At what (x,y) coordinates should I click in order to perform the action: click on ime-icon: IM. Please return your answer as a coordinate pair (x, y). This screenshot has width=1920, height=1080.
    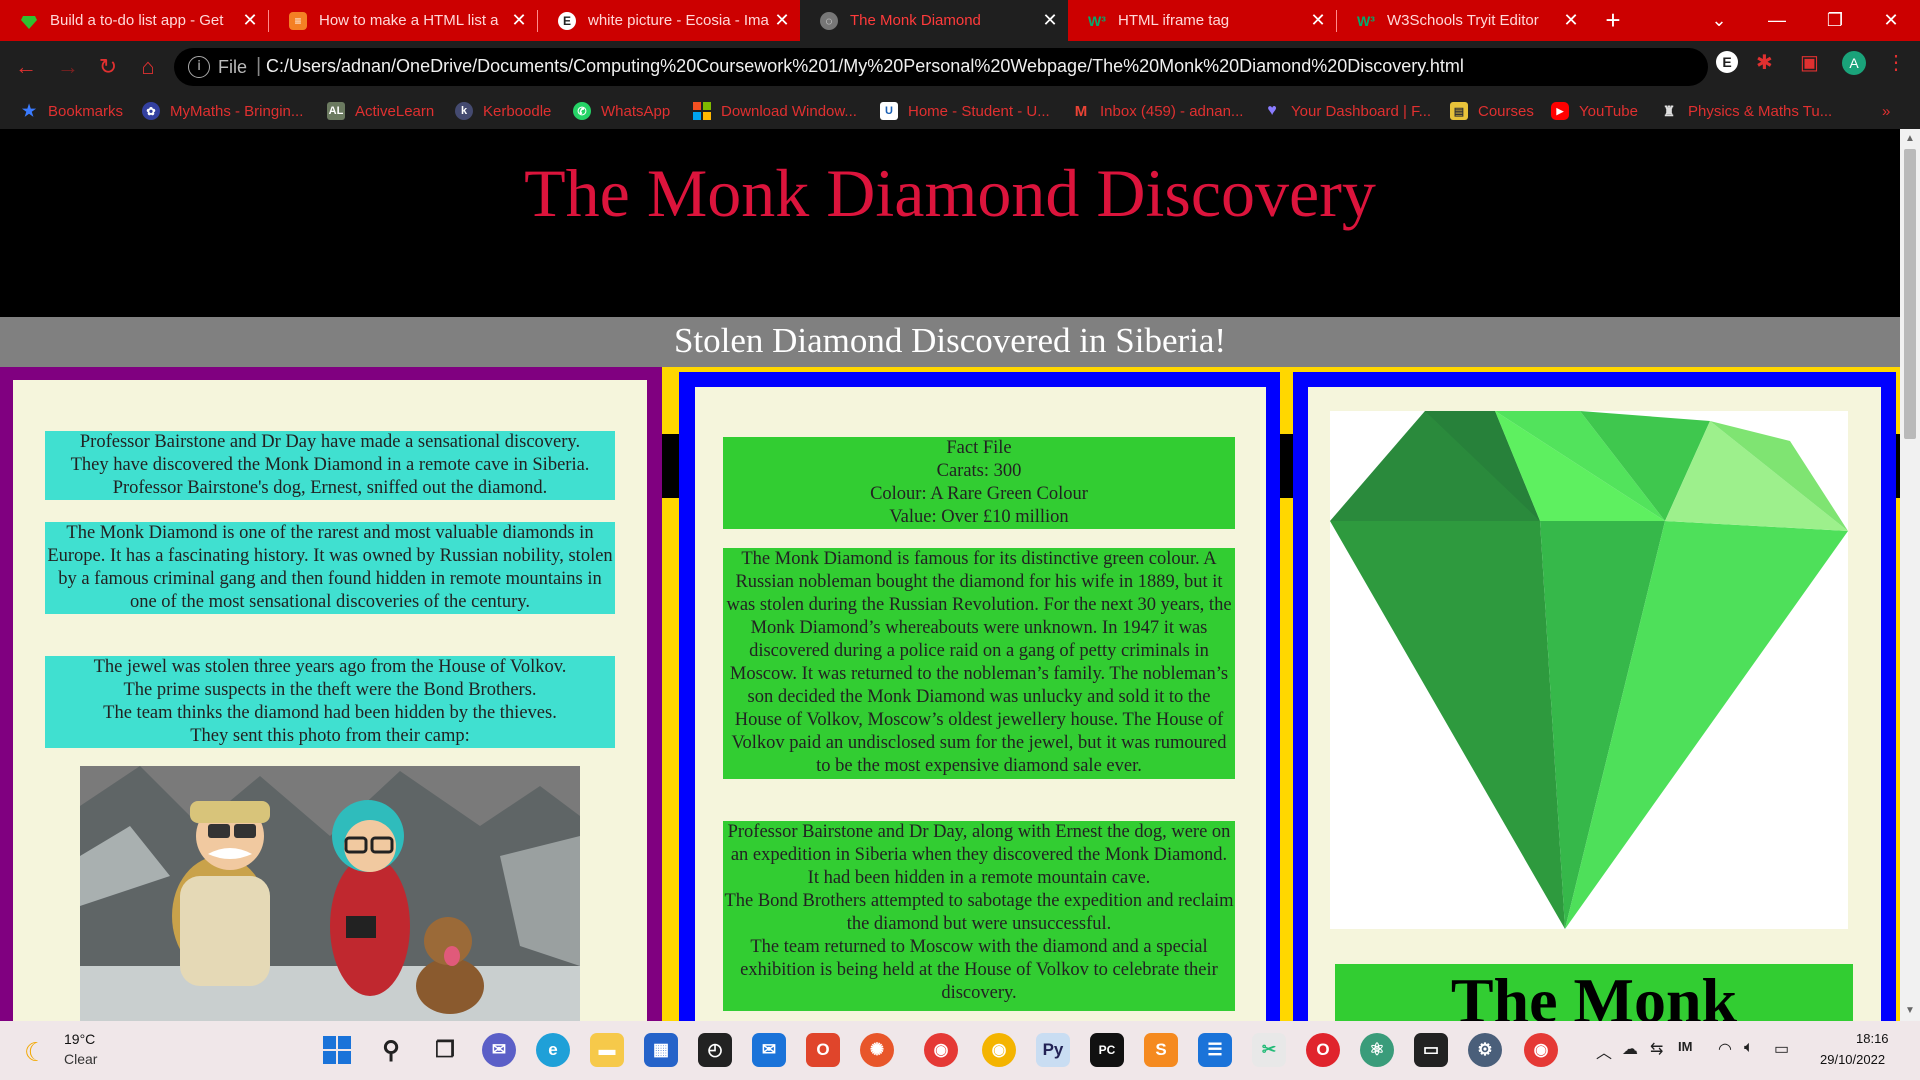
    Looking at the image, I should click on (1685, 1046).